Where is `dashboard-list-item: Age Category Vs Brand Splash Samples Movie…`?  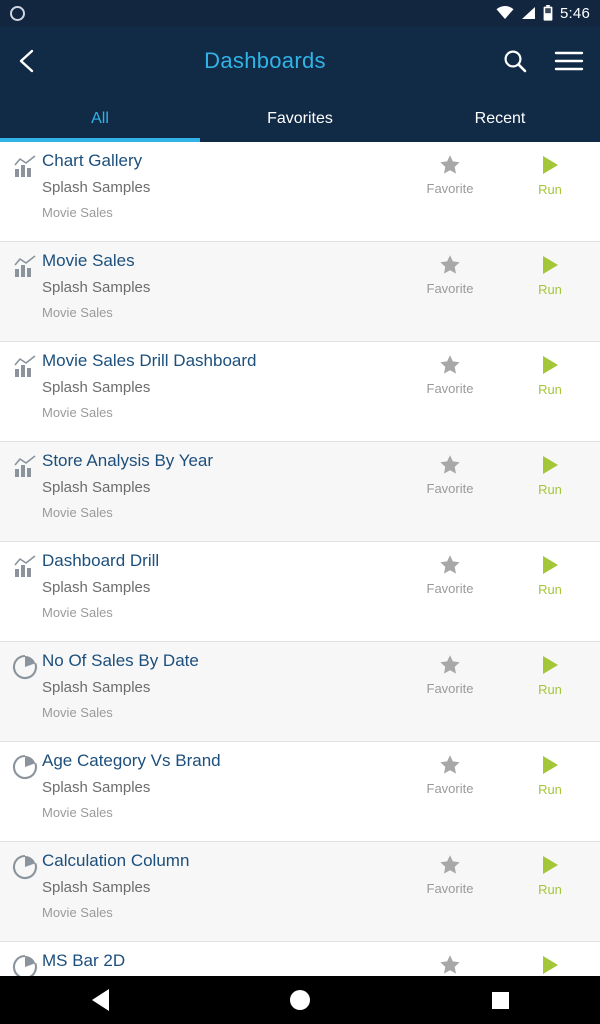
dashboard-list-item: Age Category Vs Brand Splash Samples Movie… is located at coordinates (300, 792).